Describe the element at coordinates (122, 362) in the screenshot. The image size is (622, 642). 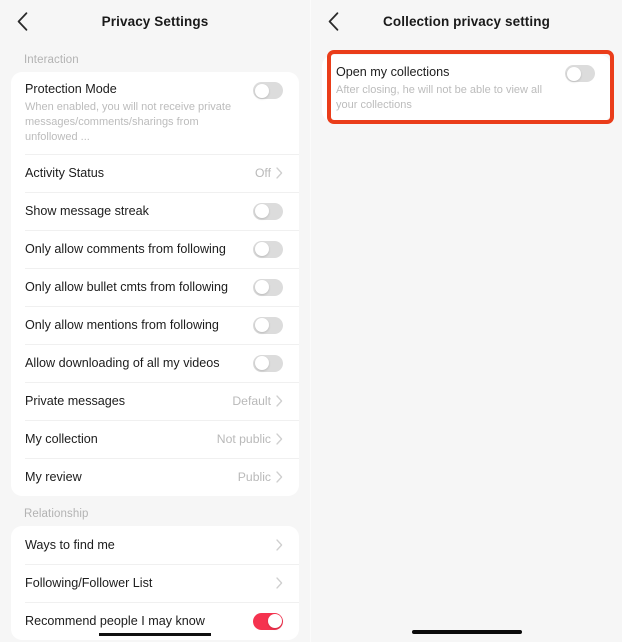
I see `row-title: Allow downloading of all my videos` at that location.